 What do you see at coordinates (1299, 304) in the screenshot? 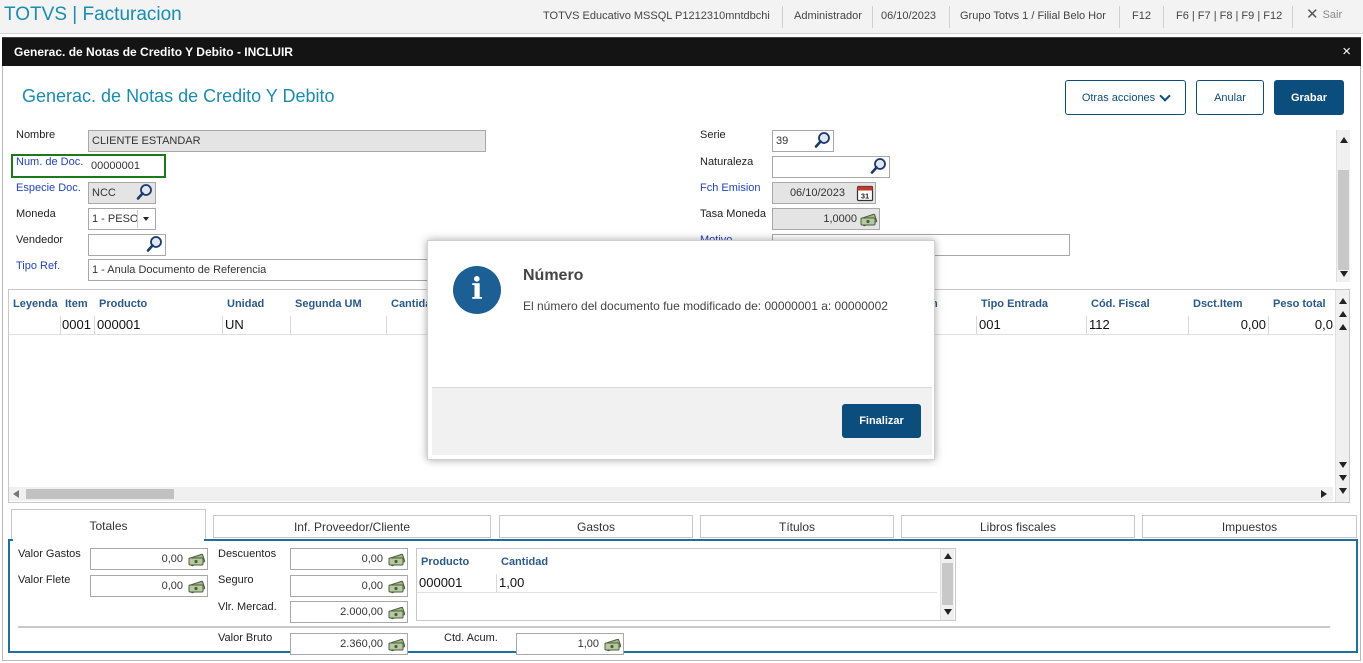
I see `grid-header: Peso total` at bounding box center [1299, 304].